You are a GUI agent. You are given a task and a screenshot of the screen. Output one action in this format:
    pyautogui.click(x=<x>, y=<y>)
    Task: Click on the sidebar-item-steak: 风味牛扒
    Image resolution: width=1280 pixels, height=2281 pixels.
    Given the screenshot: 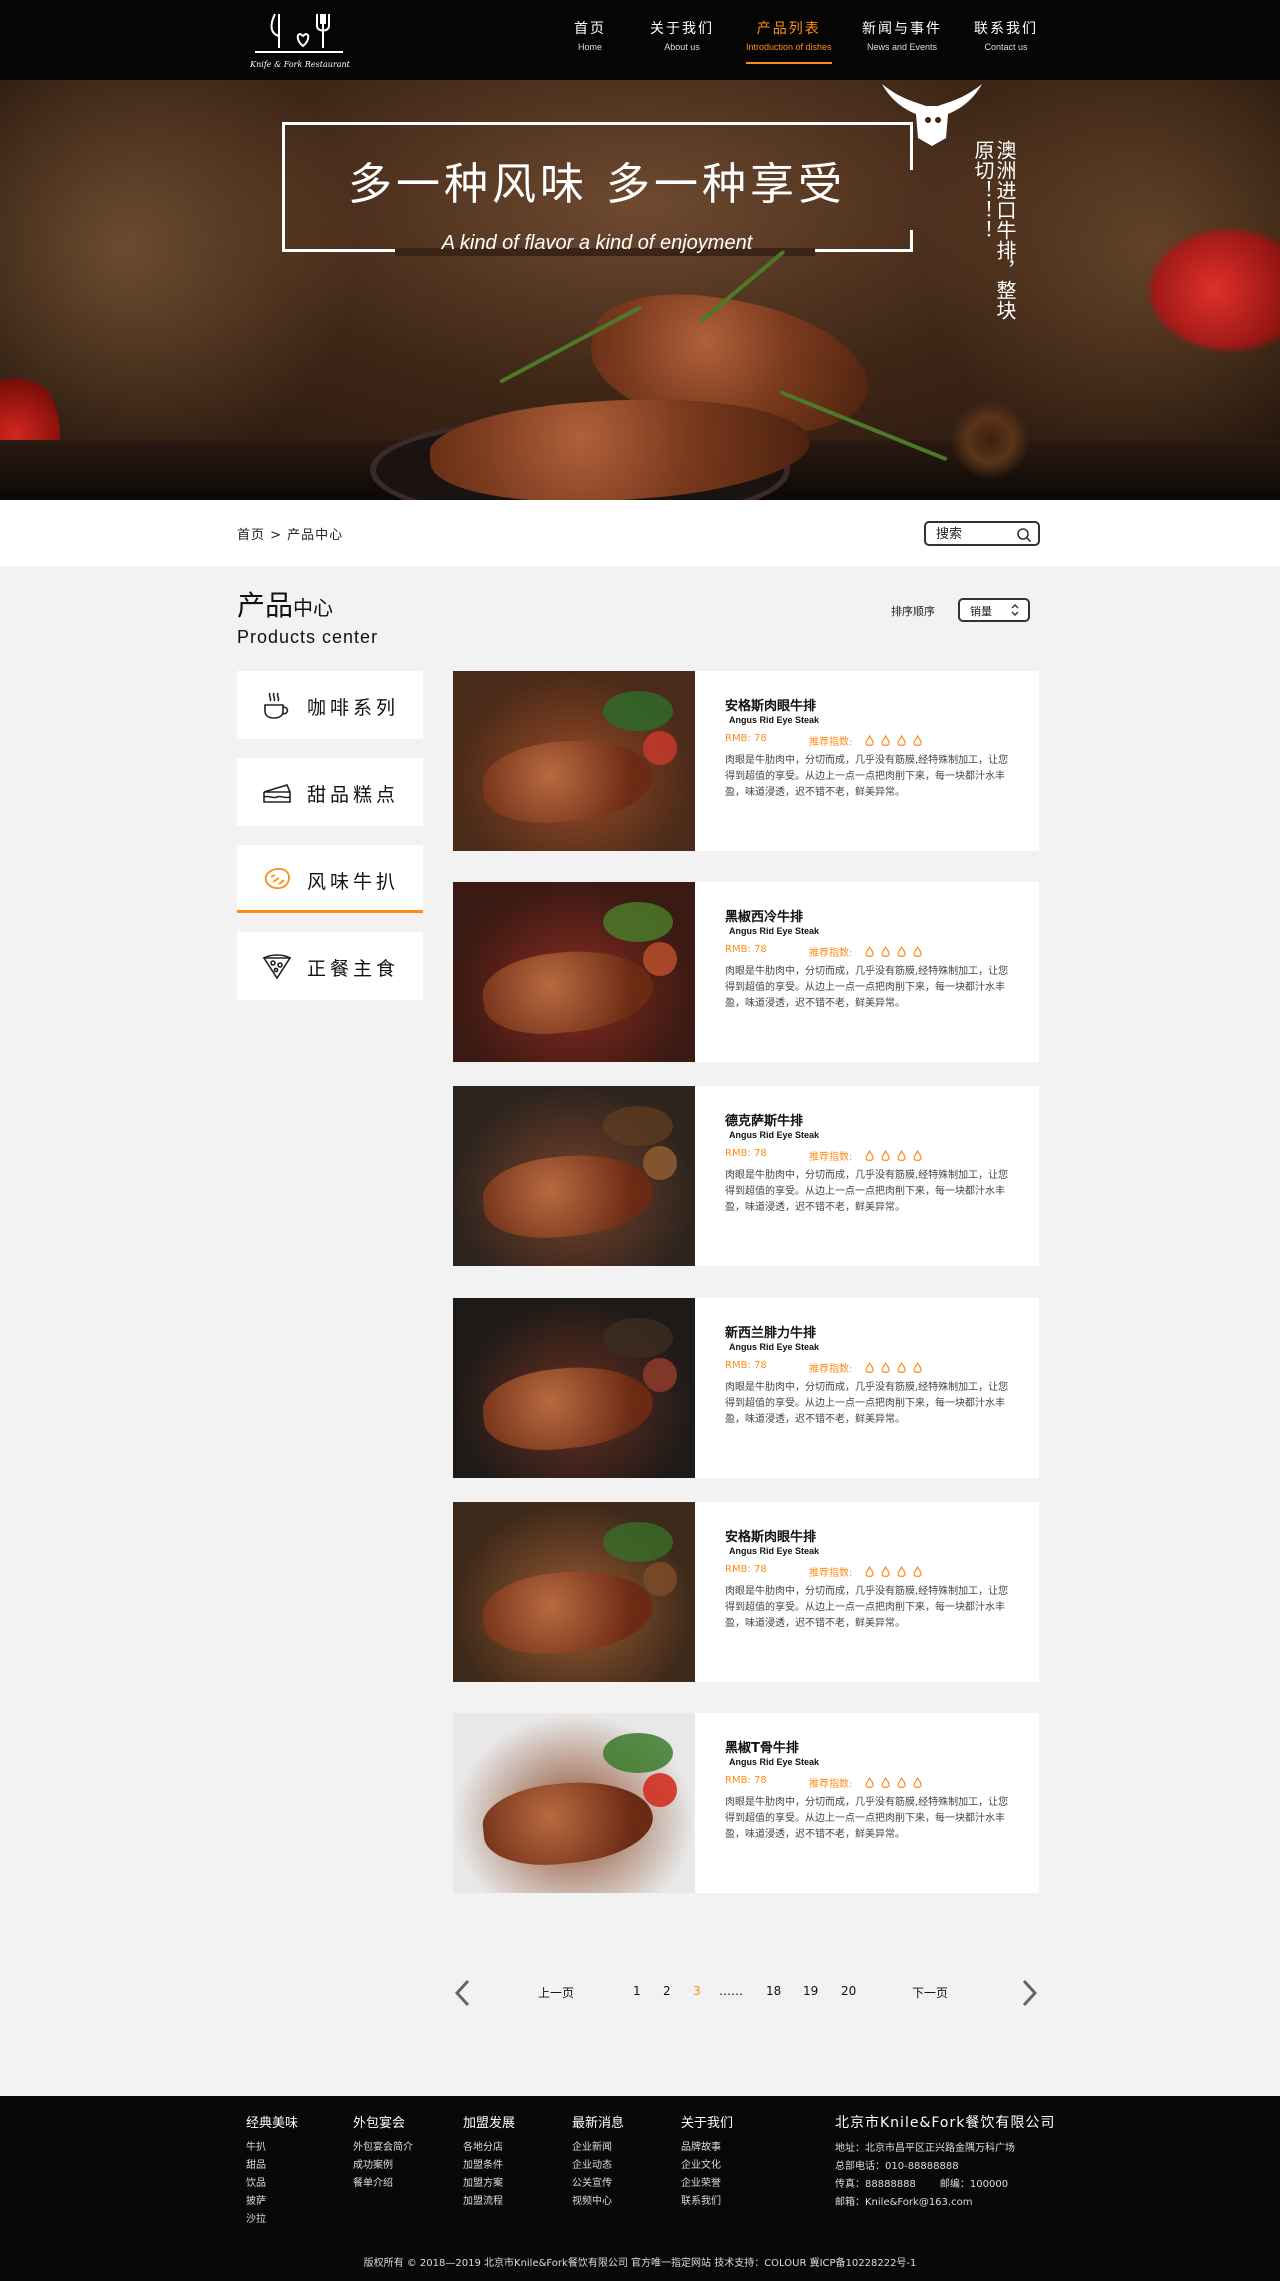 What is the action you would take?
    pyautogui.click(x=330, y=879)
    